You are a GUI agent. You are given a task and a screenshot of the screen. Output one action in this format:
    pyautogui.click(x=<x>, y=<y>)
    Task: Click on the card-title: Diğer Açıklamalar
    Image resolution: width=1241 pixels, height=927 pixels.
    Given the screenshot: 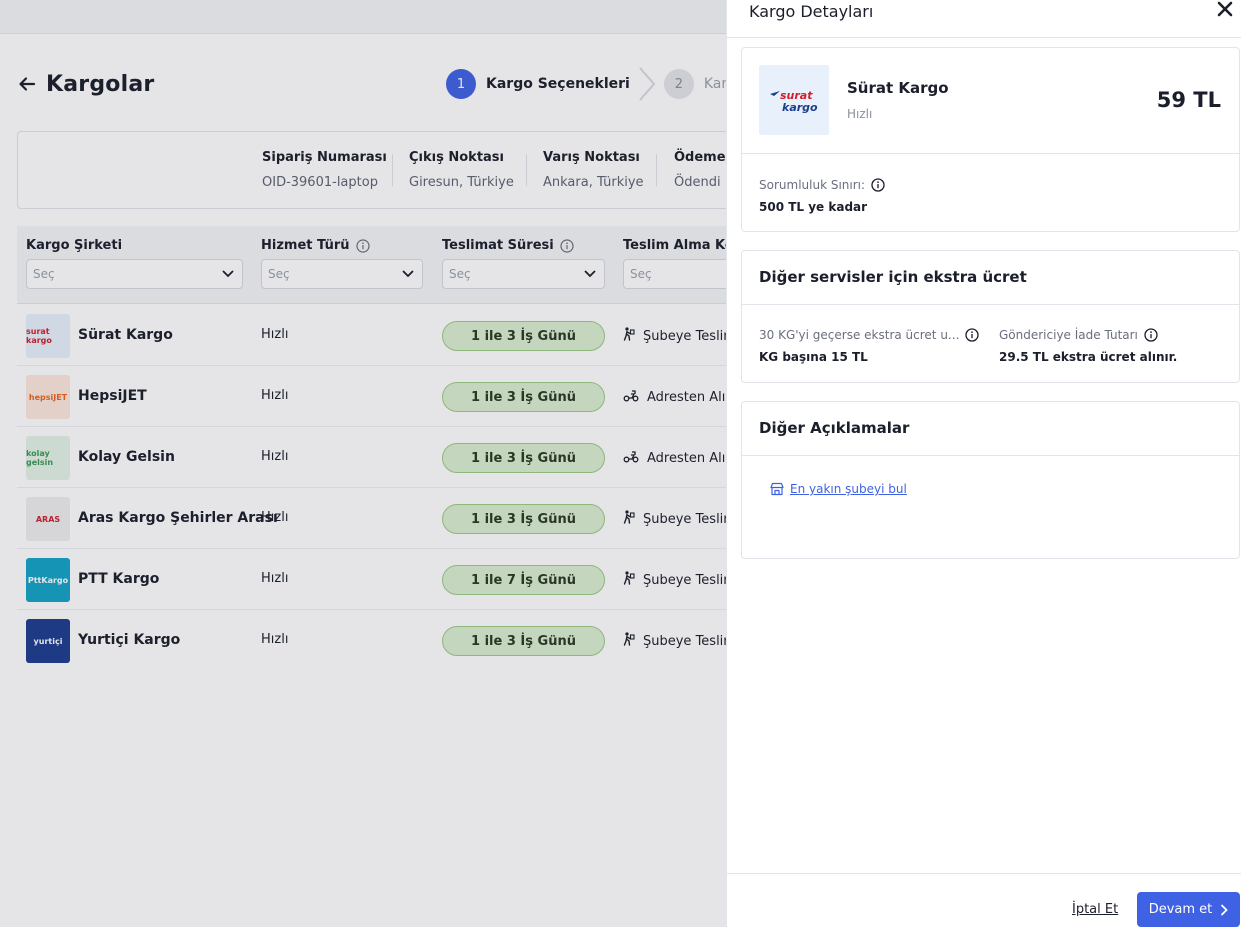 What is the action you would take?
    pyautogui.click(x=834, y=428)
    